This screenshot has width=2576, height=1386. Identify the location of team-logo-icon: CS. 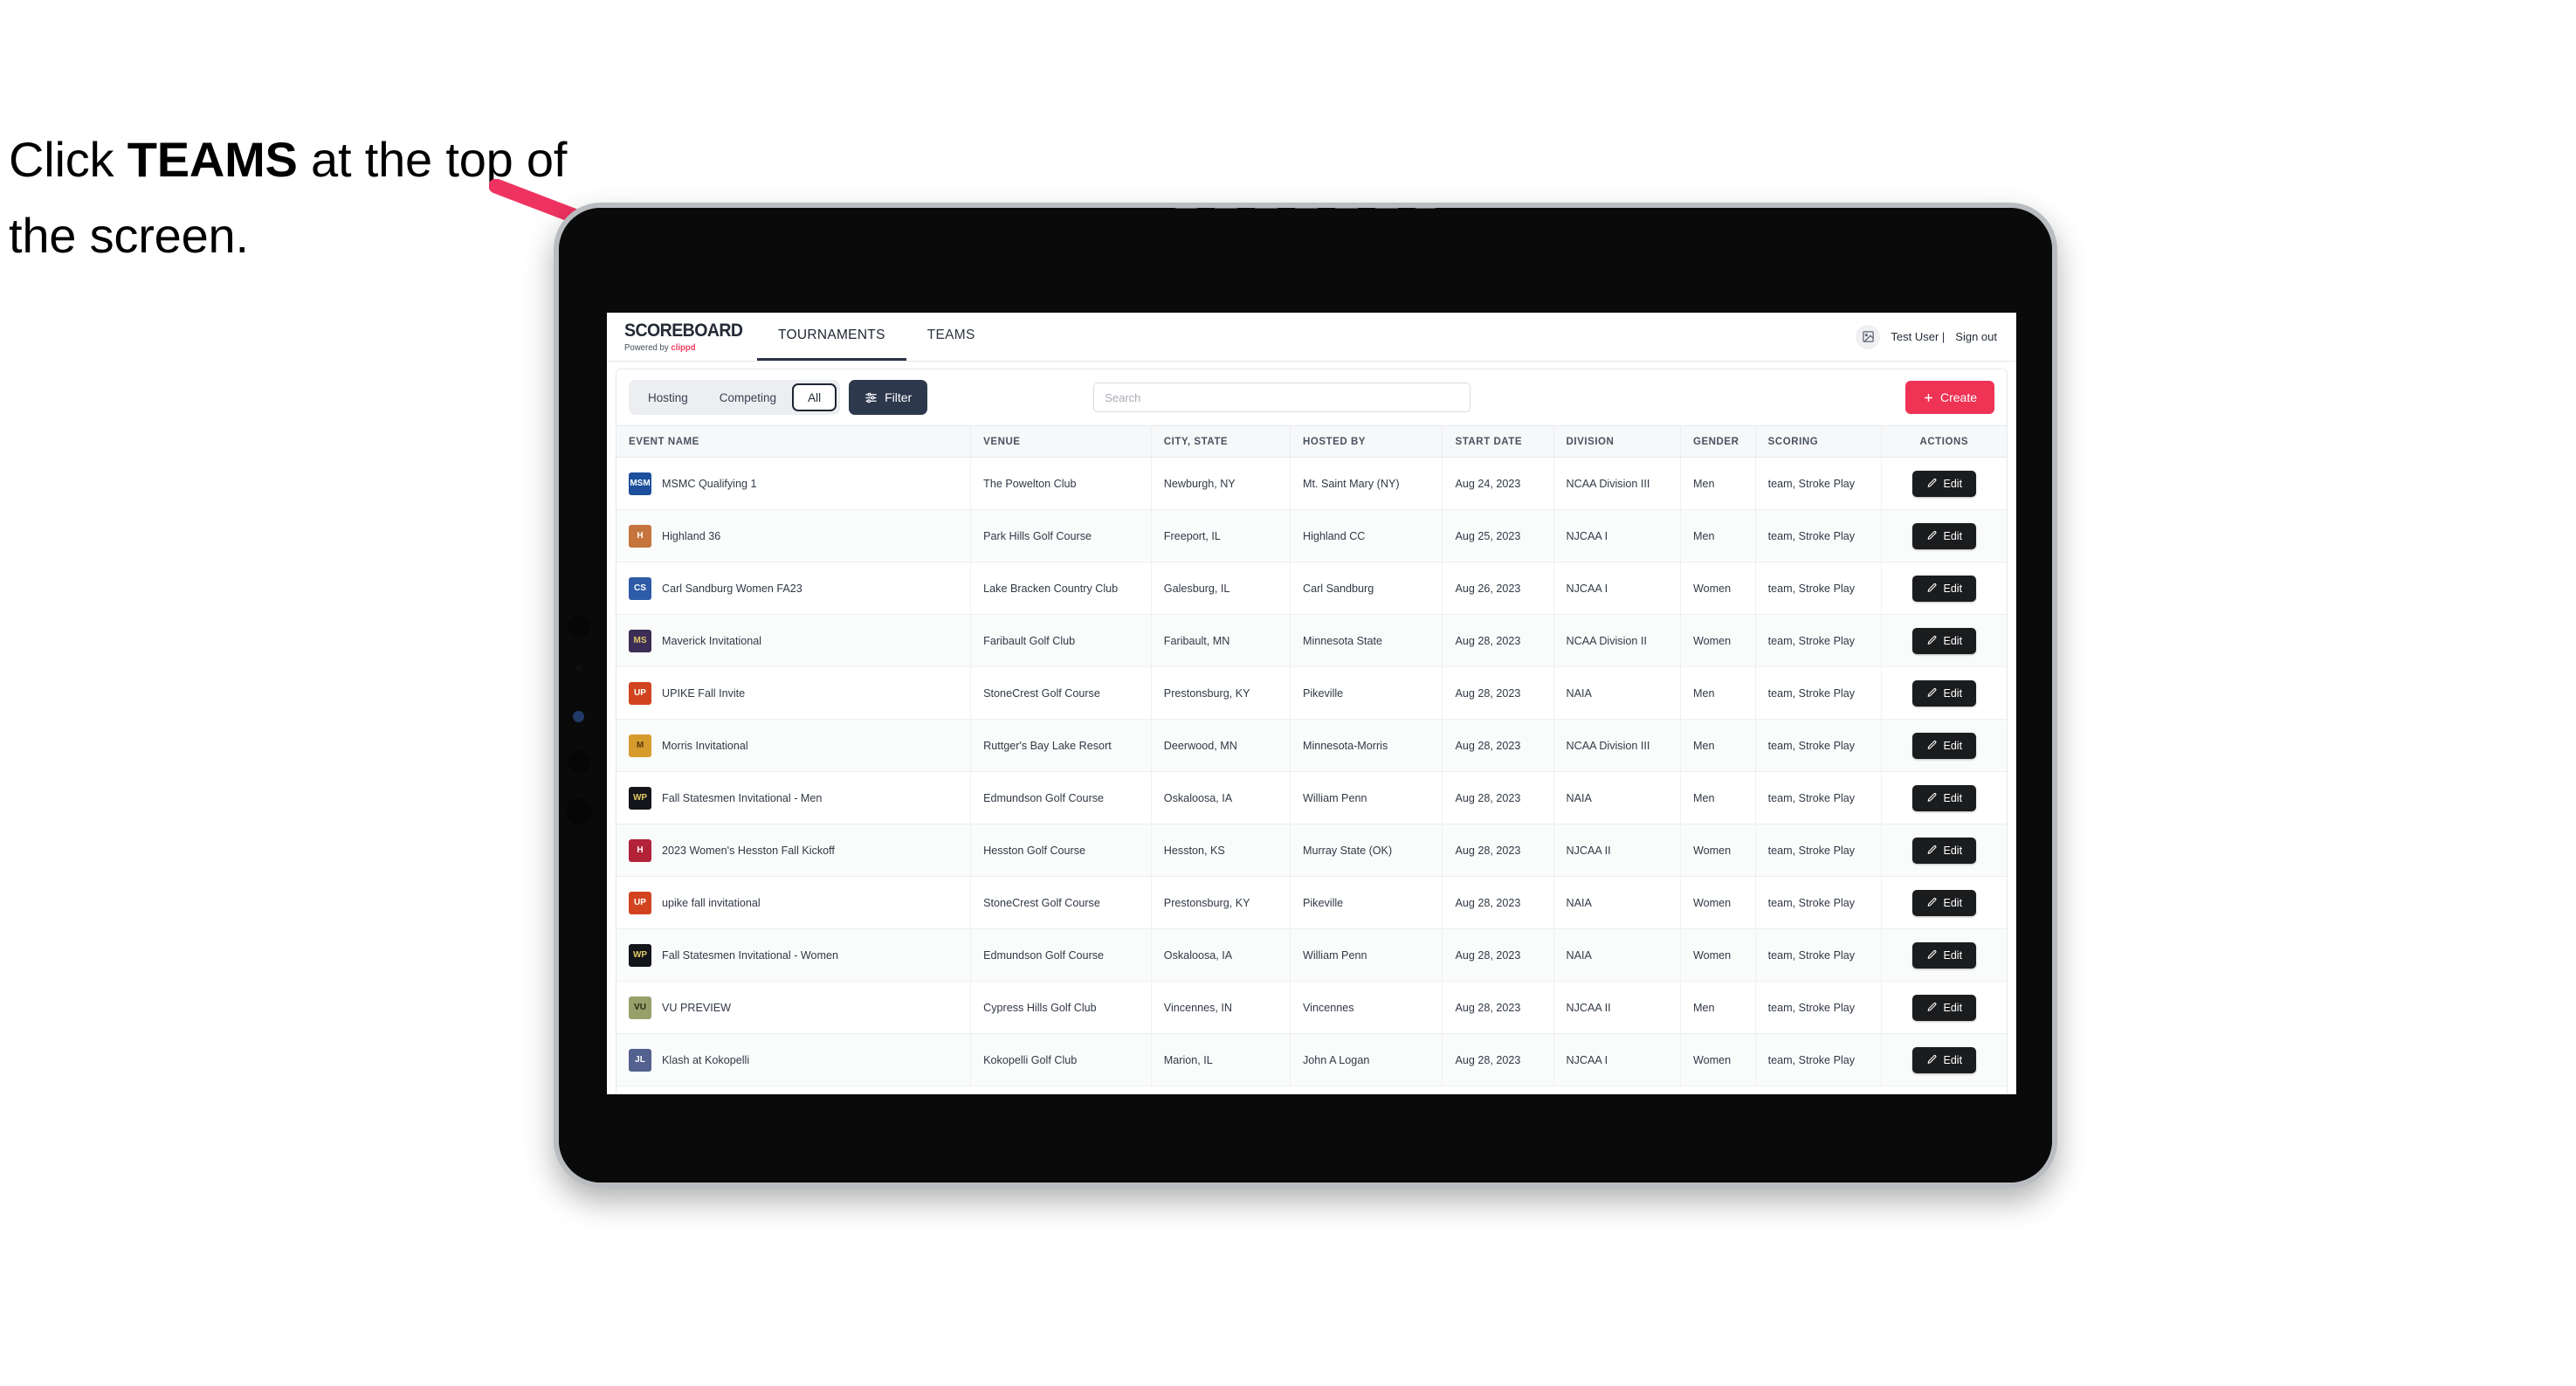
(640, 588).